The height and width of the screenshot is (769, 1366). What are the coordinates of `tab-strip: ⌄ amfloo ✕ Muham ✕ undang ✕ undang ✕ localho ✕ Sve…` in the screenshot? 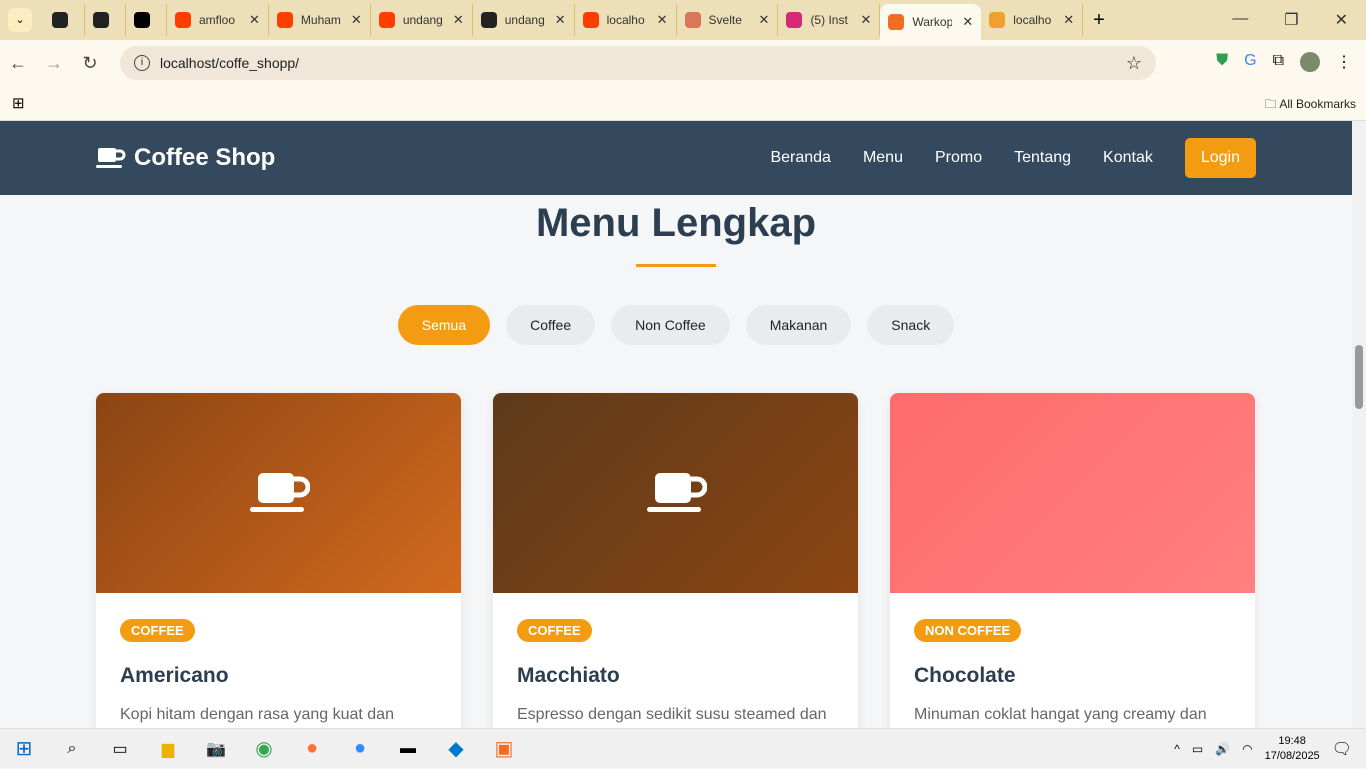 It's located at (683, 20).